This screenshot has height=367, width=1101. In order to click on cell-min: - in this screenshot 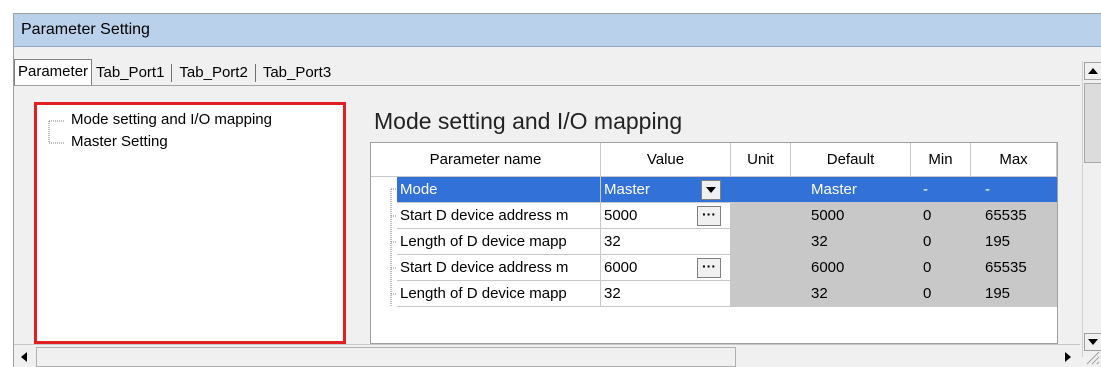, I will do `click(941, 190)`.